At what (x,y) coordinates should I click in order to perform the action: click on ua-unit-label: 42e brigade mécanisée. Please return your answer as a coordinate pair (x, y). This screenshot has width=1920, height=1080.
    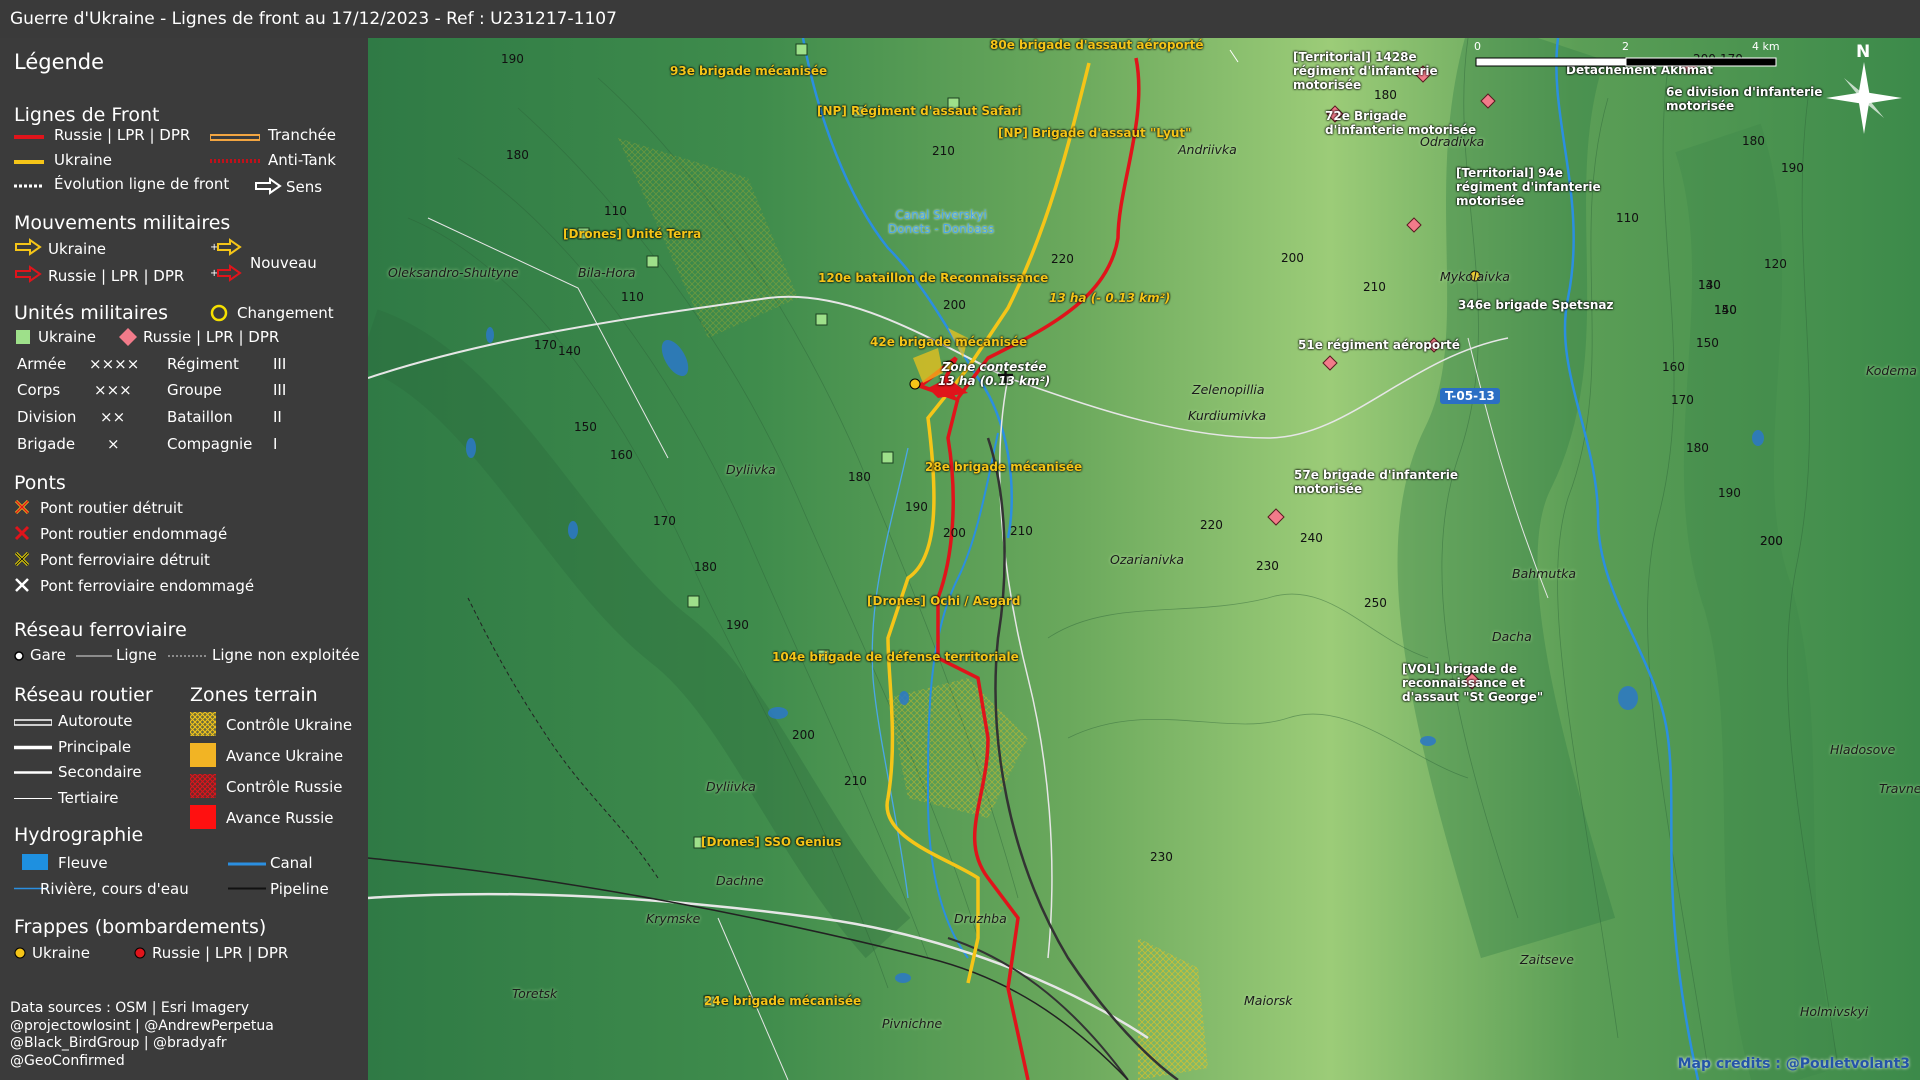
    Looking at the image, I should click on (949, 342).